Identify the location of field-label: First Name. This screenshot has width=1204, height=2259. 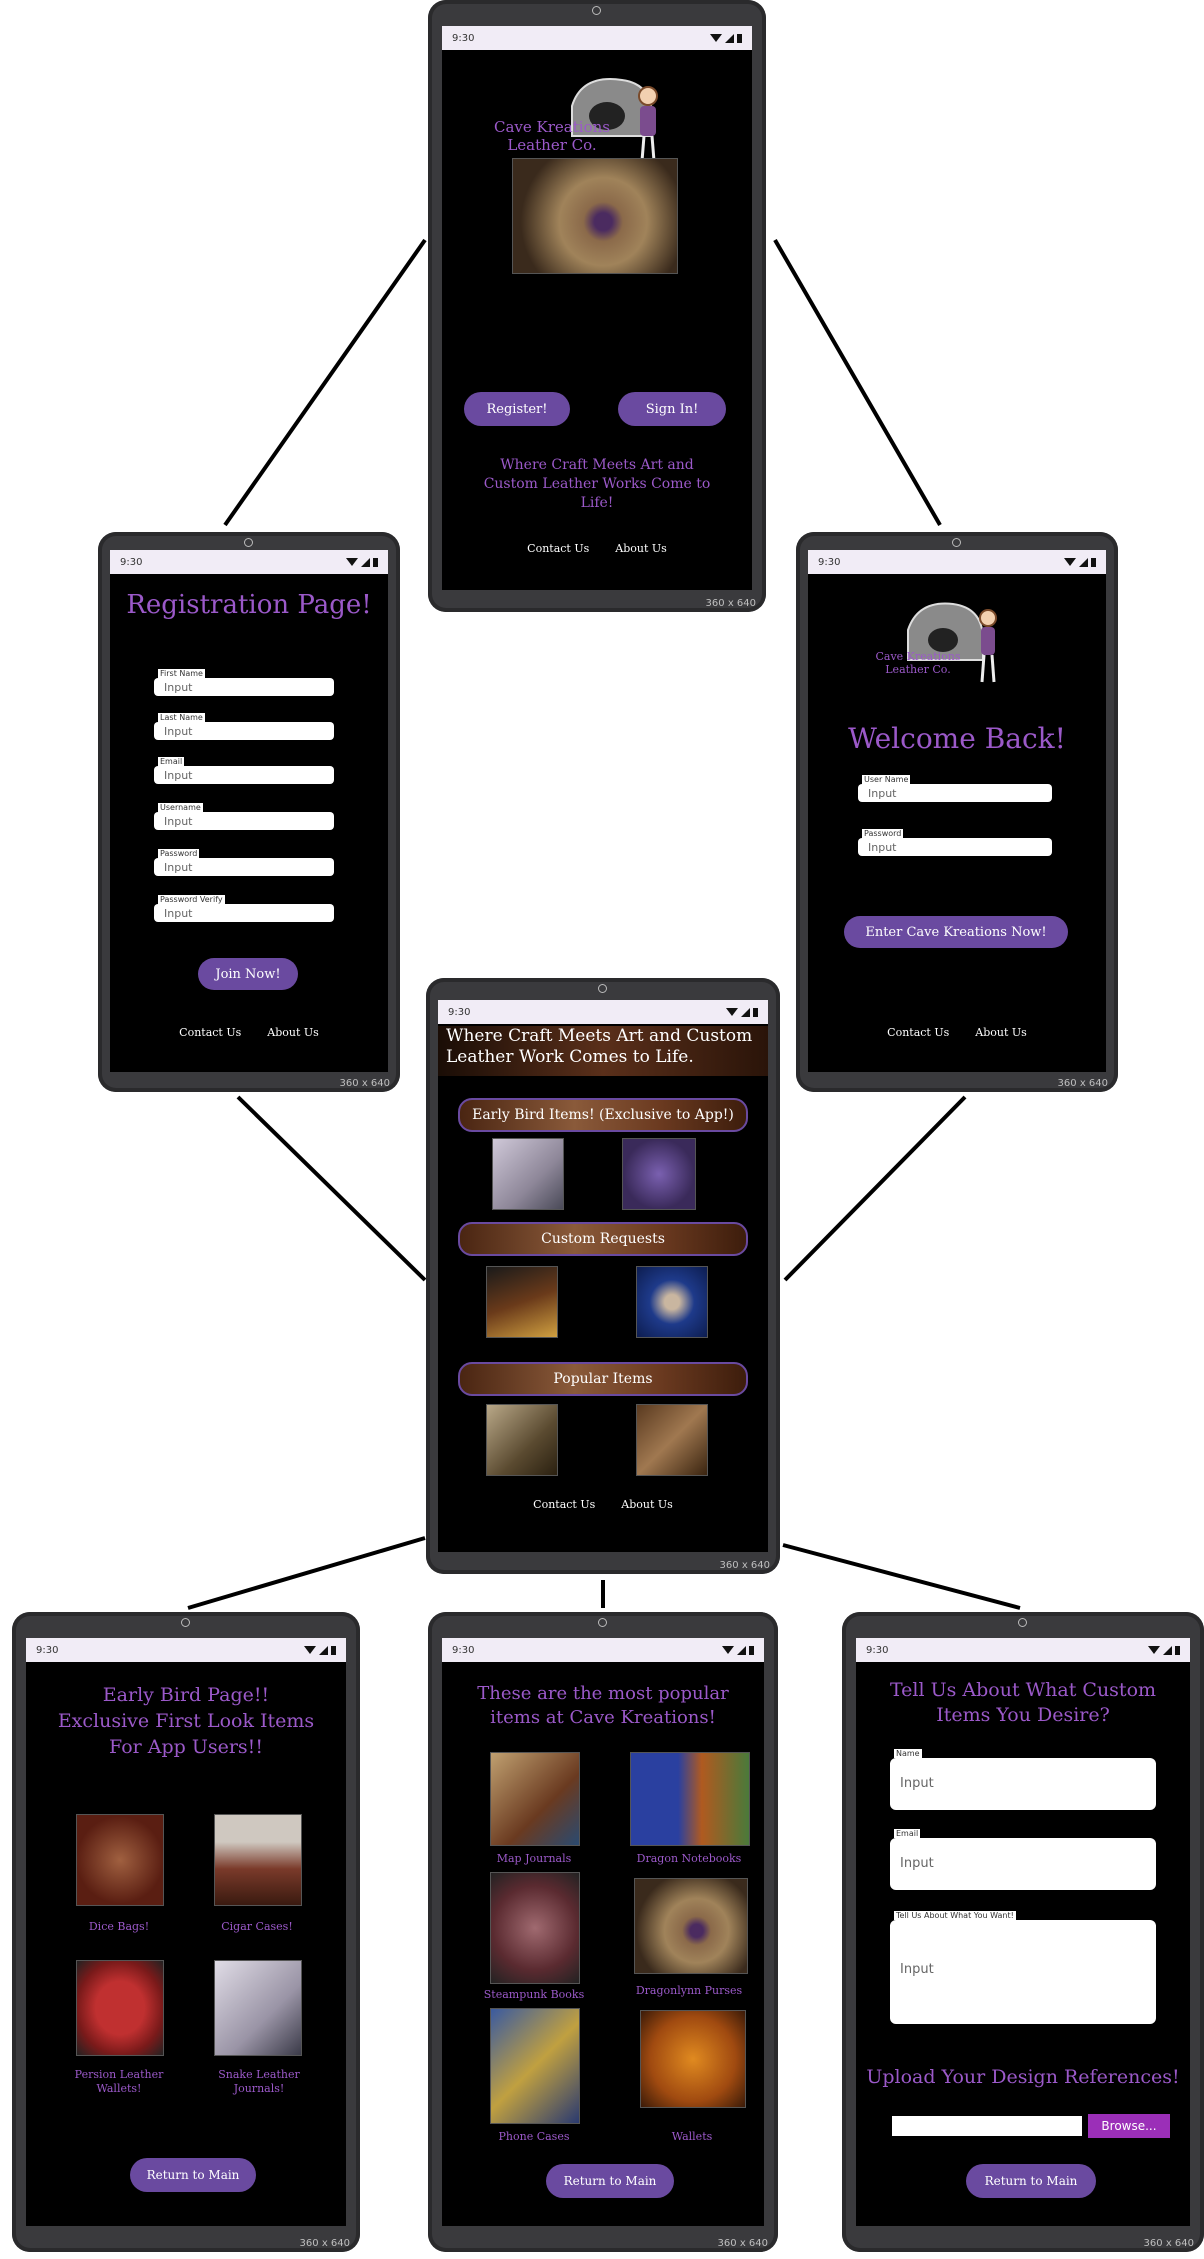
(181, 673).